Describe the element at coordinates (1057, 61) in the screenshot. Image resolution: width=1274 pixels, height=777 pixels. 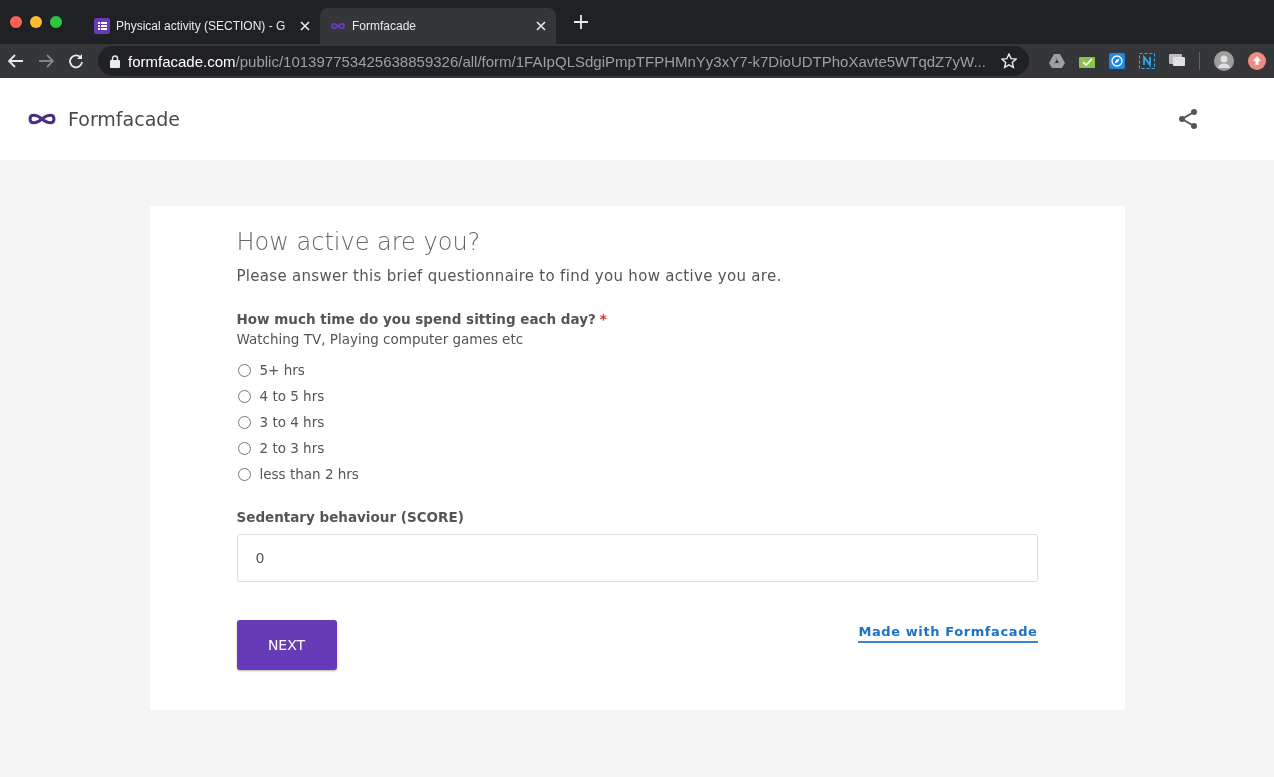
I see `drive-icon` at that location.